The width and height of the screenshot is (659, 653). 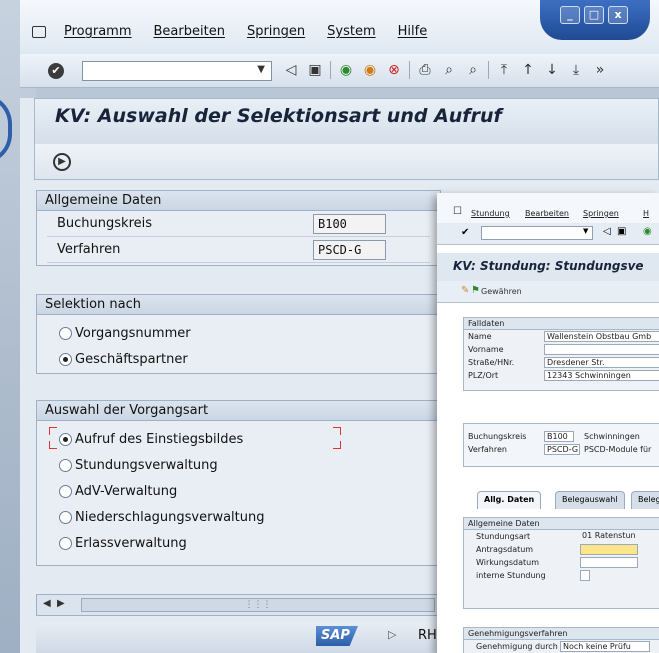 I want to click on command-field: ▼, so click(x=177, y=71).